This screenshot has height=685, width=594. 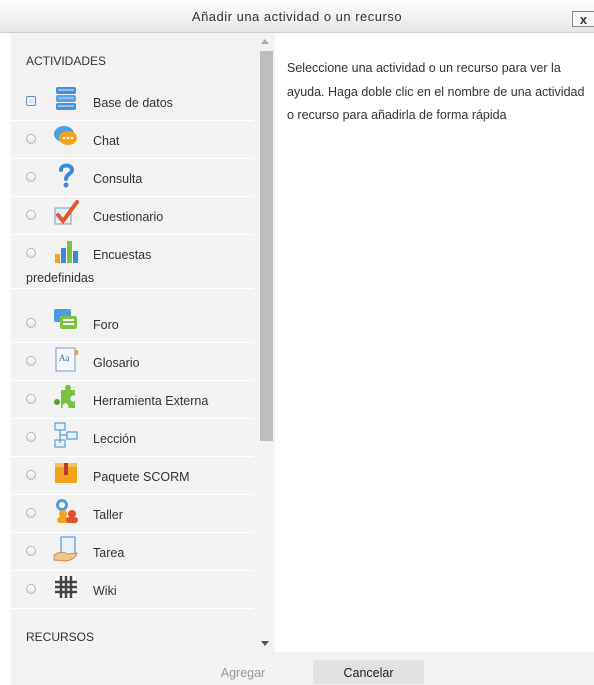 I want to click on activity-label: Paquete SCORM, so click(x=141, y=477).